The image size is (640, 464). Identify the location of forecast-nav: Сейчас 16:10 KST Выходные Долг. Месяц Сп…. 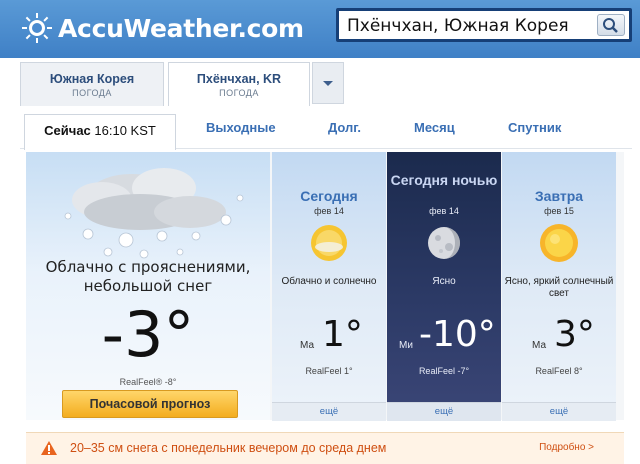
(326, 129).